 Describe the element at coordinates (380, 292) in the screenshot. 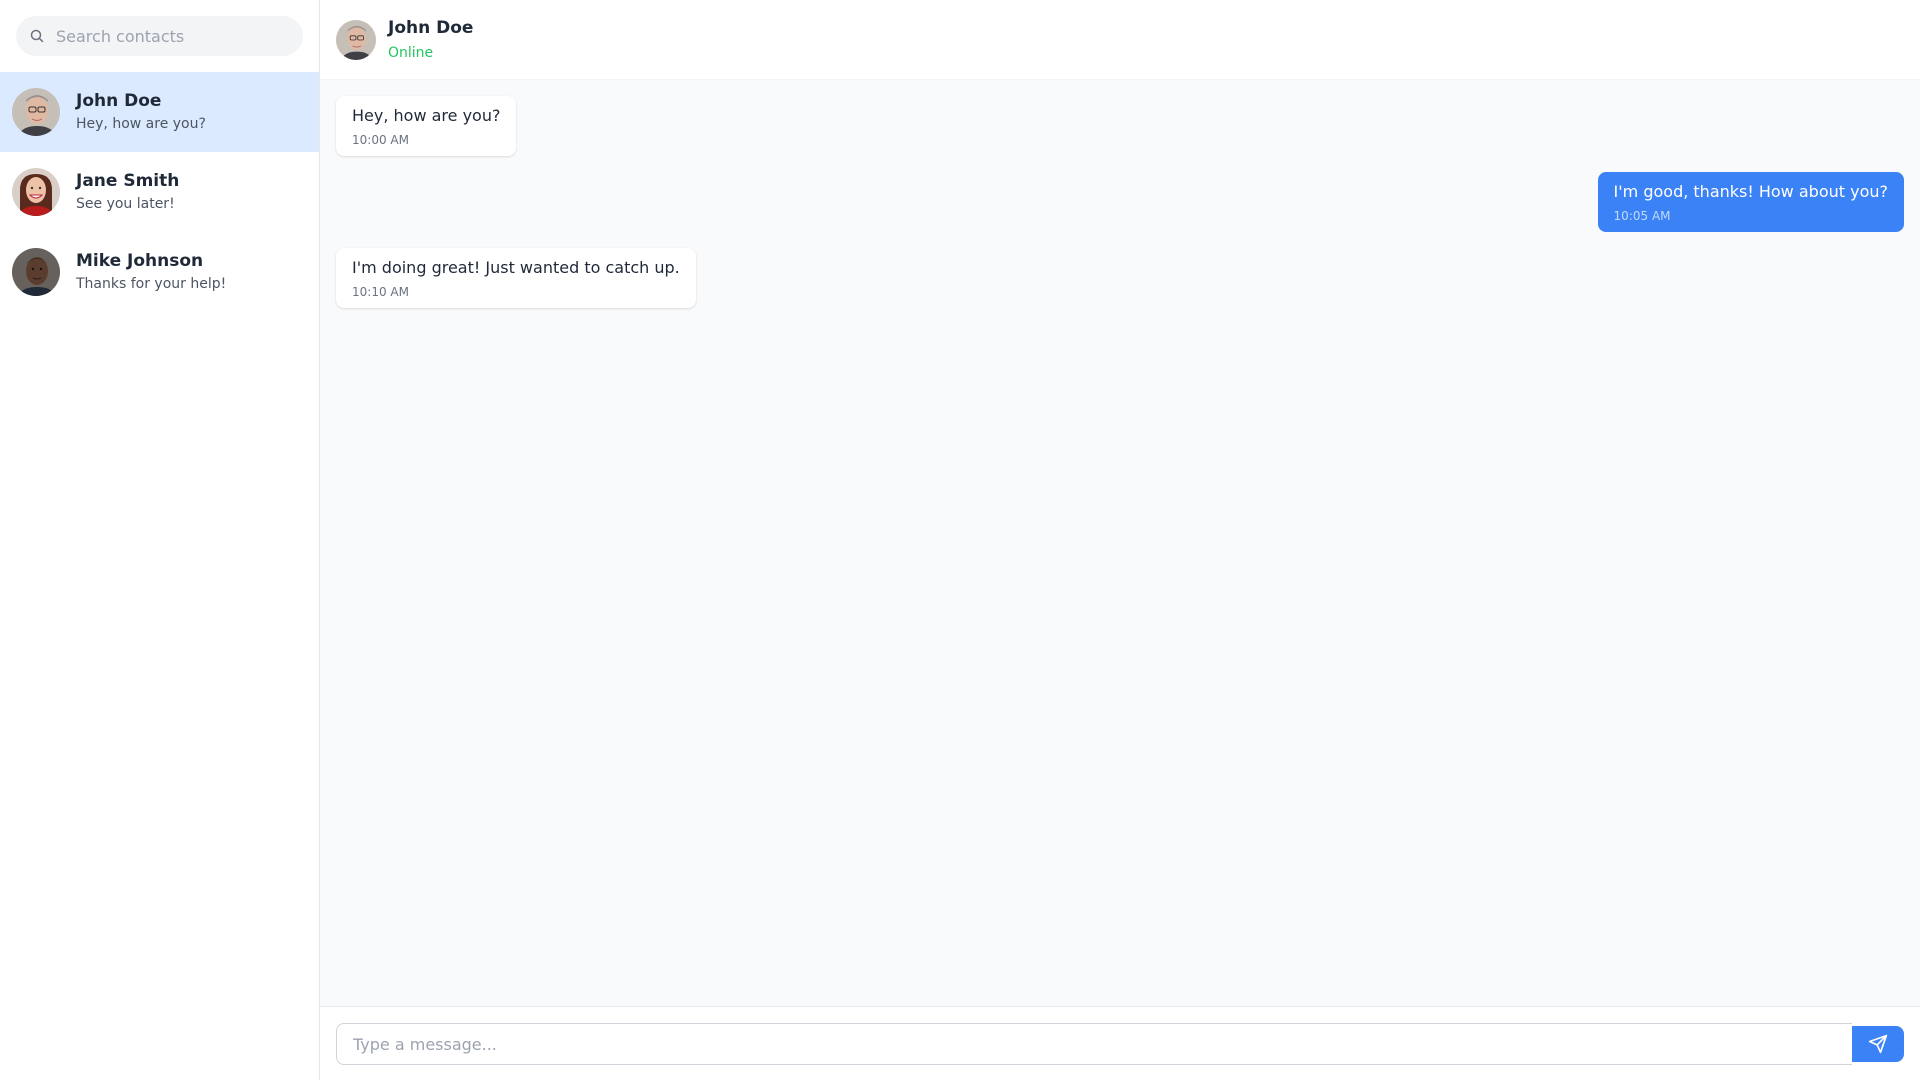

I see `message-time: 10:10 AM` at that location.